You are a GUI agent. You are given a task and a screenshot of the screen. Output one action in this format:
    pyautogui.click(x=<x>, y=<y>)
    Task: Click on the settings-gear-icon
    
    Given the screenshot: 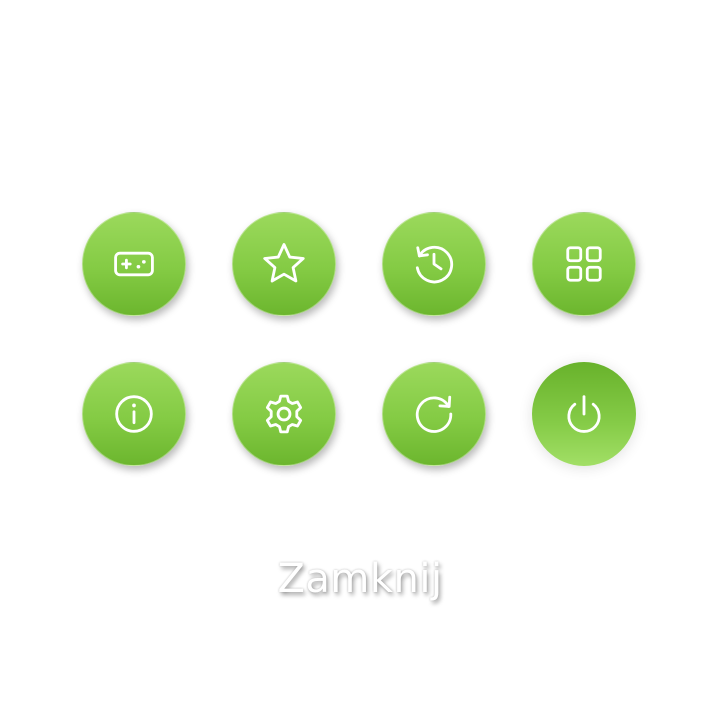 What is the action you would take?
    pyautogui.click(x=284, y=414)
    